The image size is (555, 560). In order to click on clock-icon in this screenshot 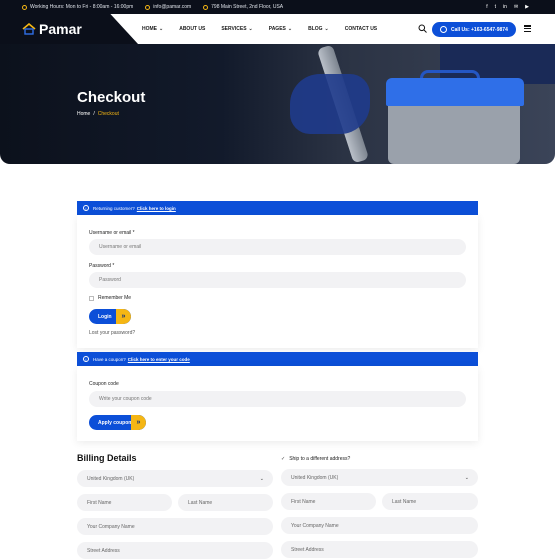, I will do `click(24, 7)`.